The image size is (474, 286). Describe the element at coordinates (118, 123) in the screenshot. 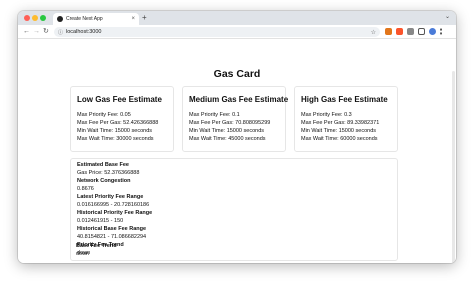

I see `max-fee-per-gas: Max Fee Per Gas: 52.426366888` at that location.